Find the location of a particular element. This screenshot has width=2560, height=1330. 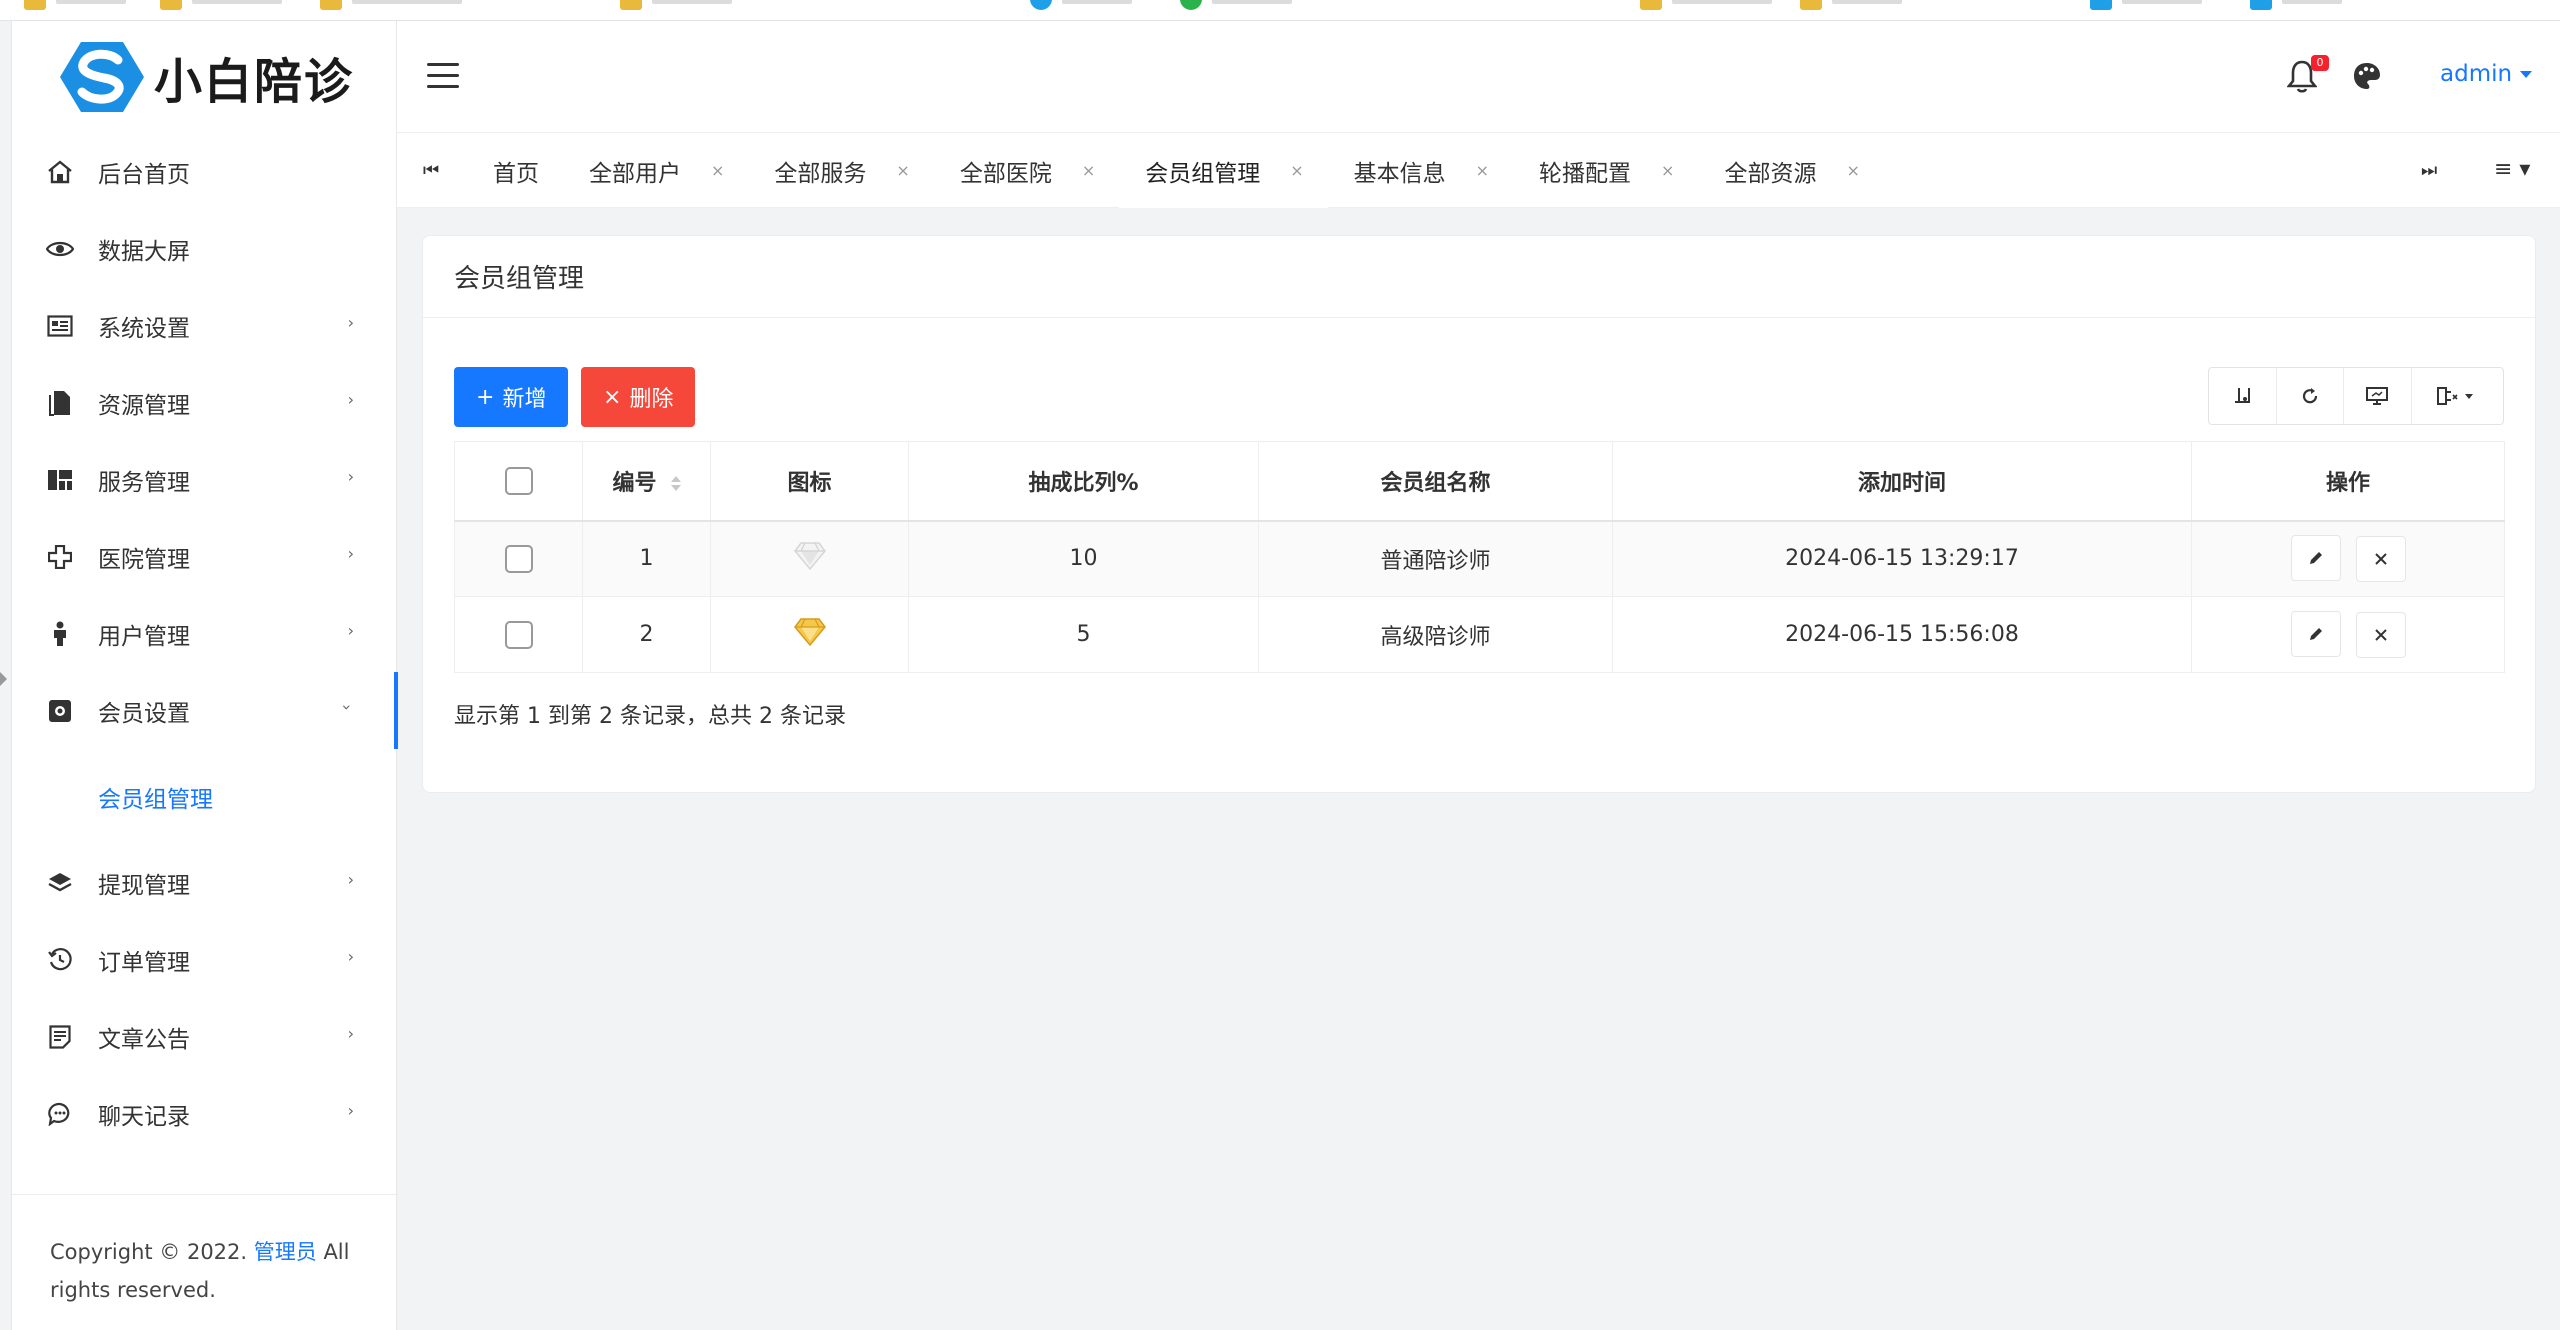

cell-name: 高级陪诊师 is located at coordinates (1435, 634).